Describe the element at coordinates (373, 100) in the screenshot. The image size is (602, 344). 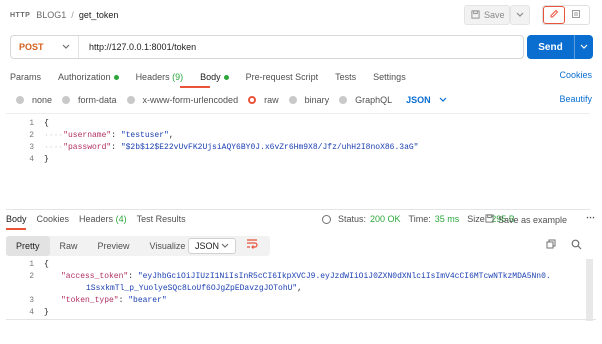
I see `body-type-graphql: GraphQL` at that location.